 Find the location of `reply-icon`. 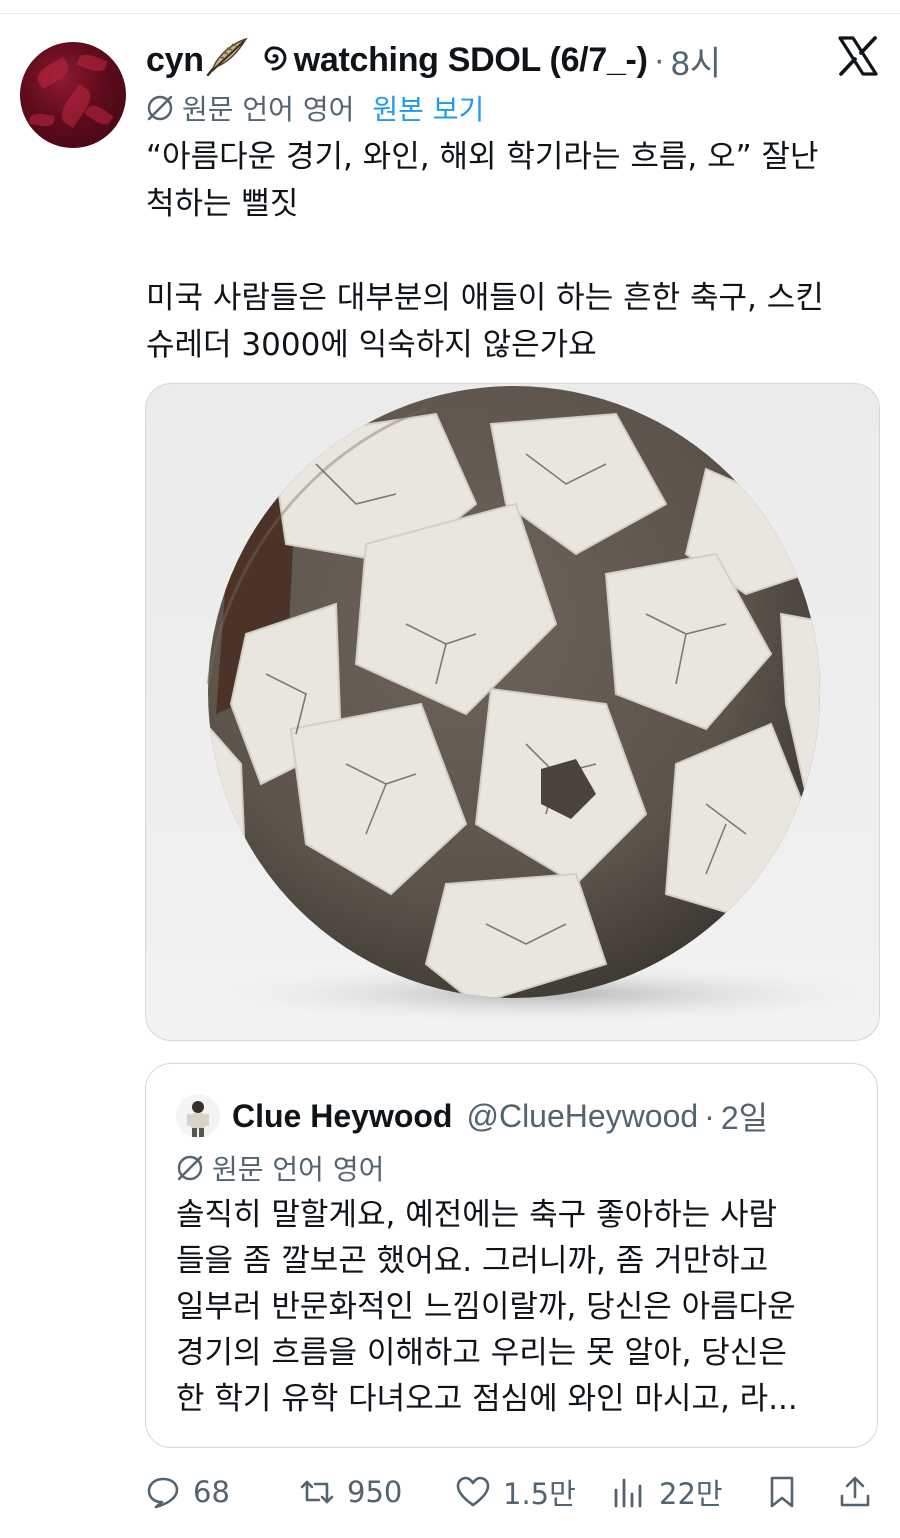

reply-icon is located at coordinates (163, 1493).